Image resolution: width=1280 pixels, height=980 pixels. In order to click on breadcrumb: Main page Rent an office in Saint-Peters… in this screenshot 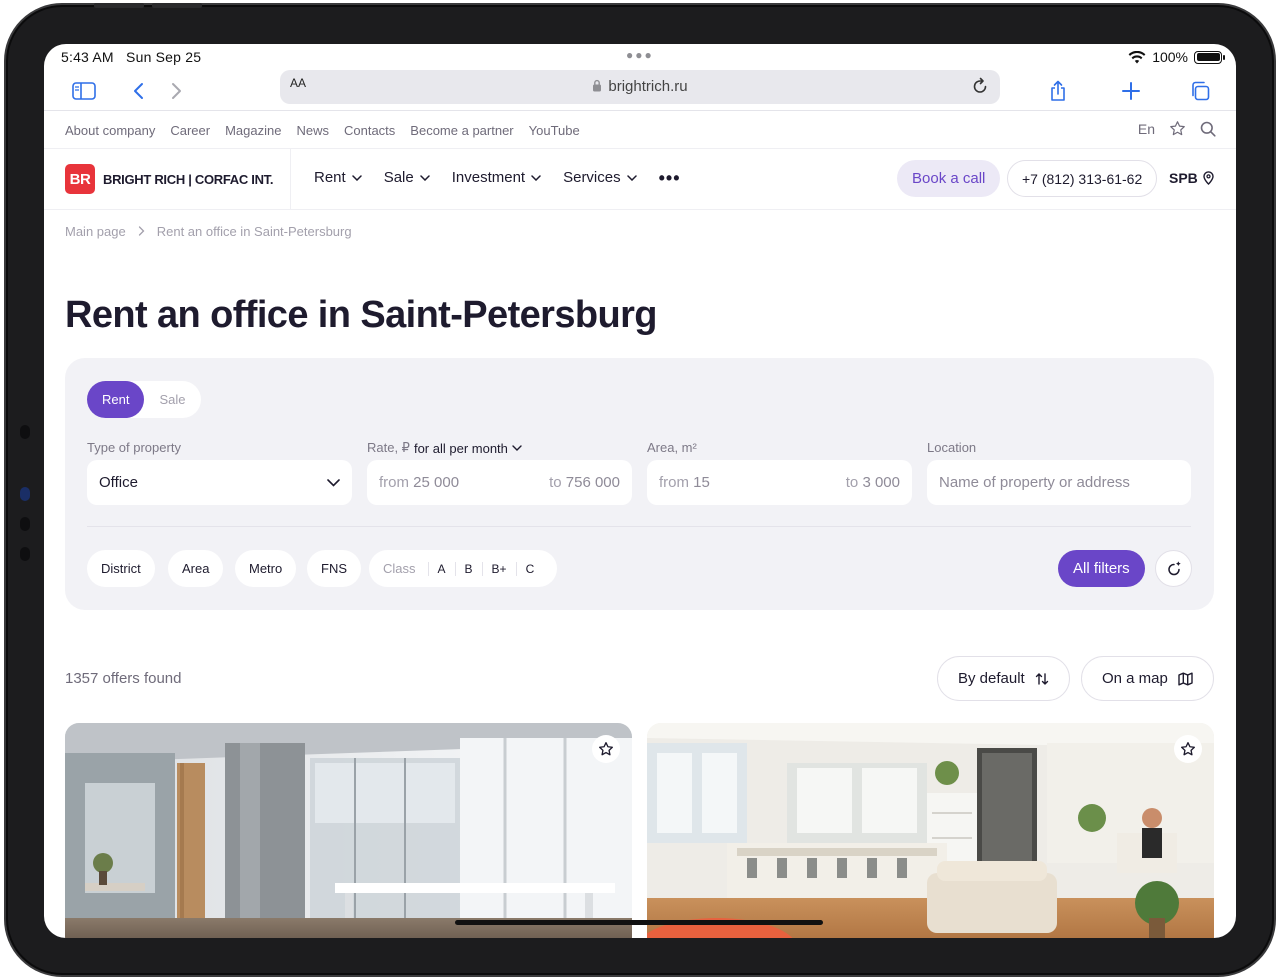, I will do `click(208, 231)`.